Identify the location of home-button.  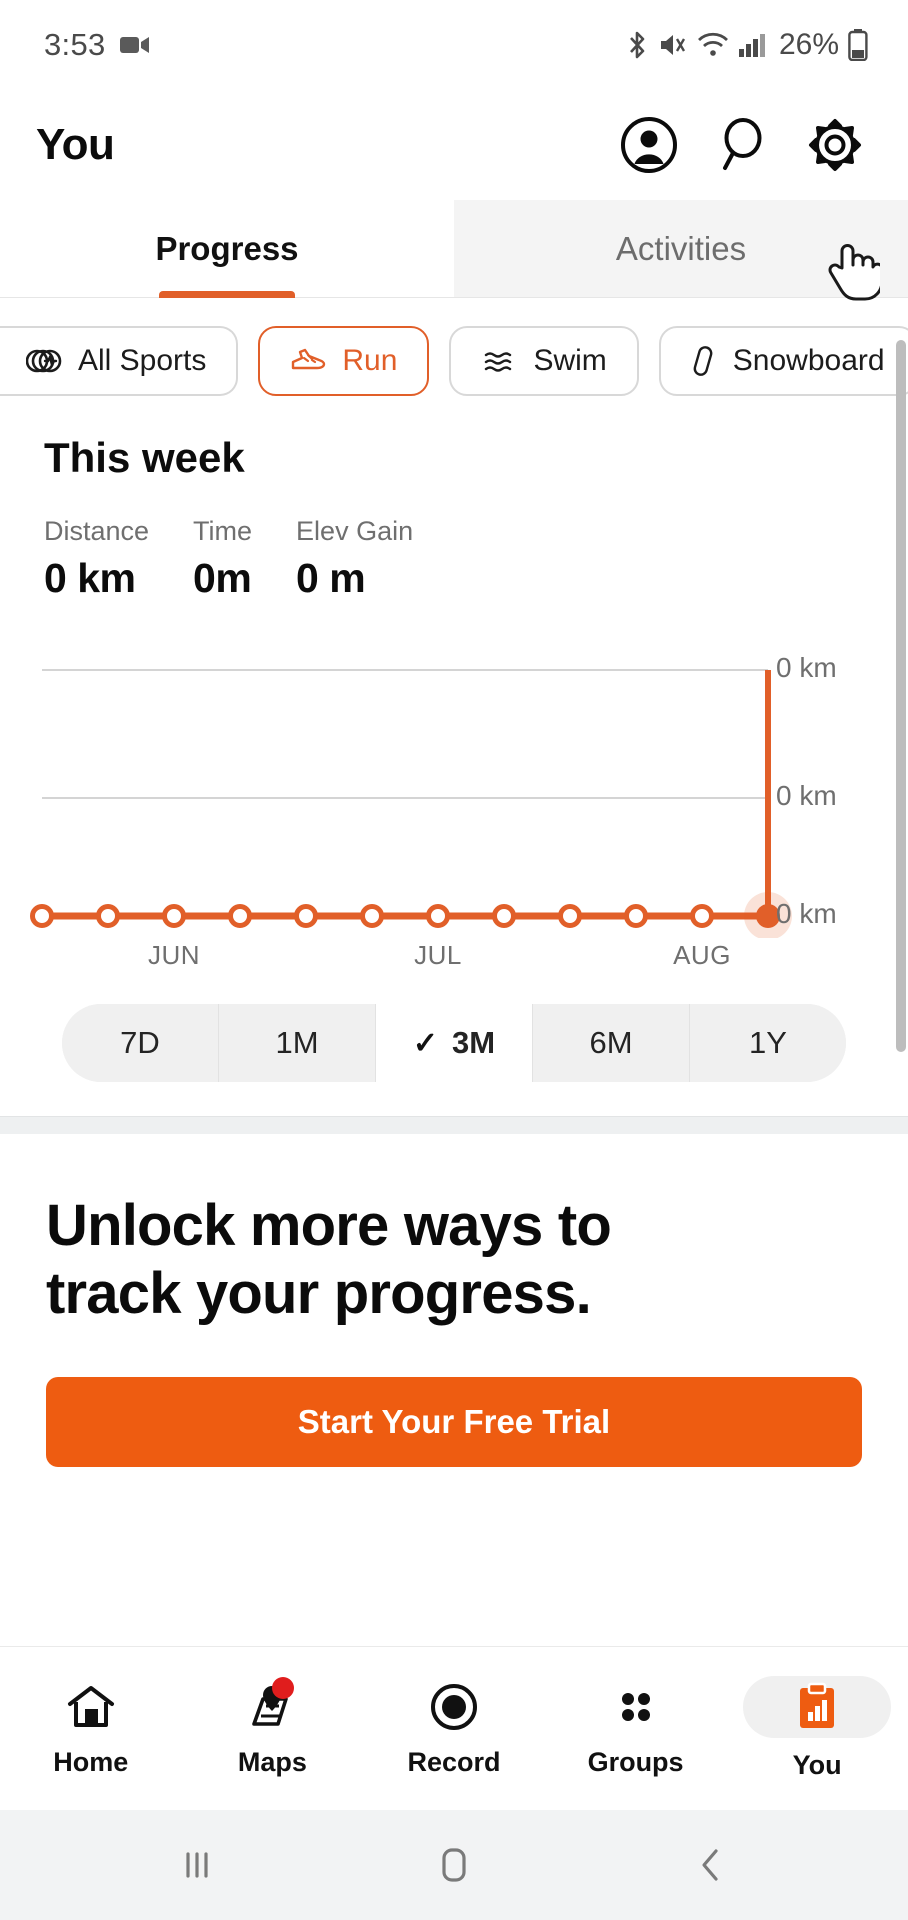
(454, 1865).